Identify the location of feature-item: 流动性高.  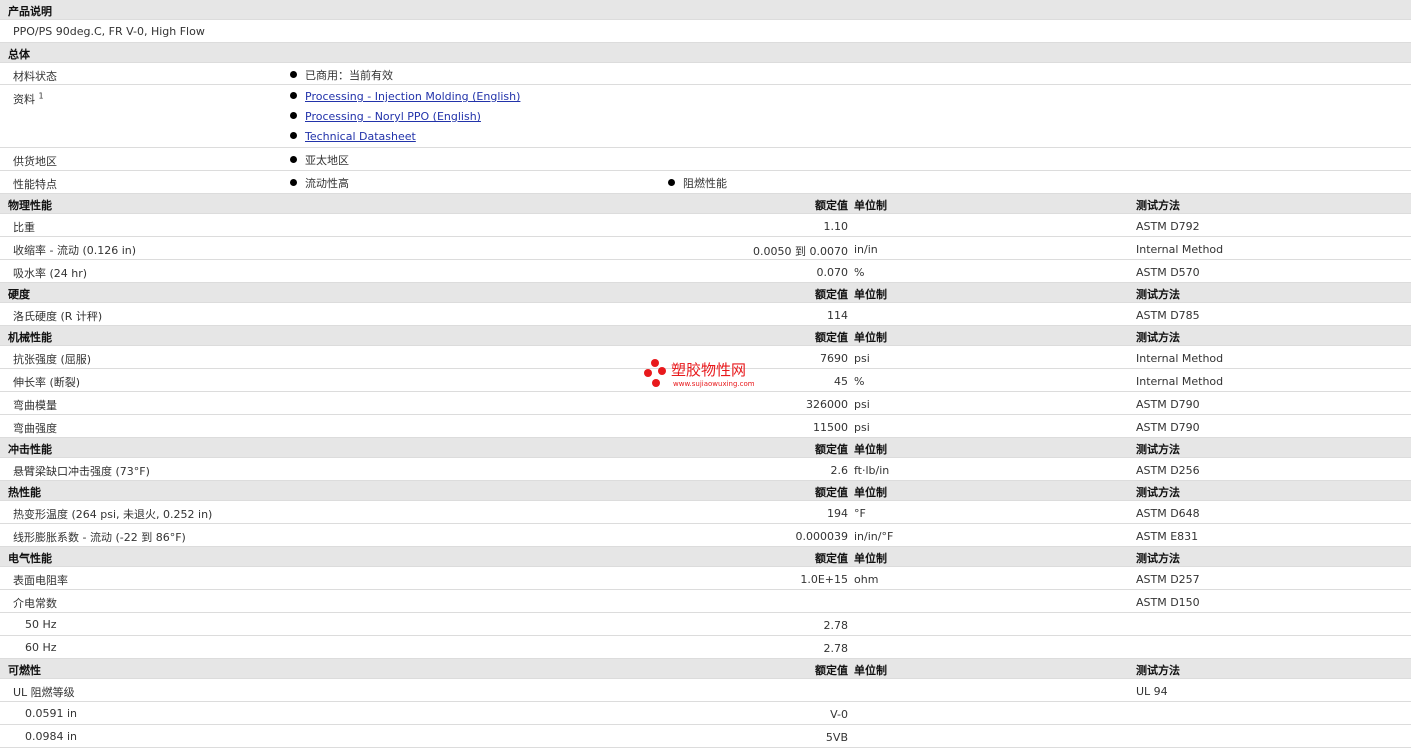
(319, 183).